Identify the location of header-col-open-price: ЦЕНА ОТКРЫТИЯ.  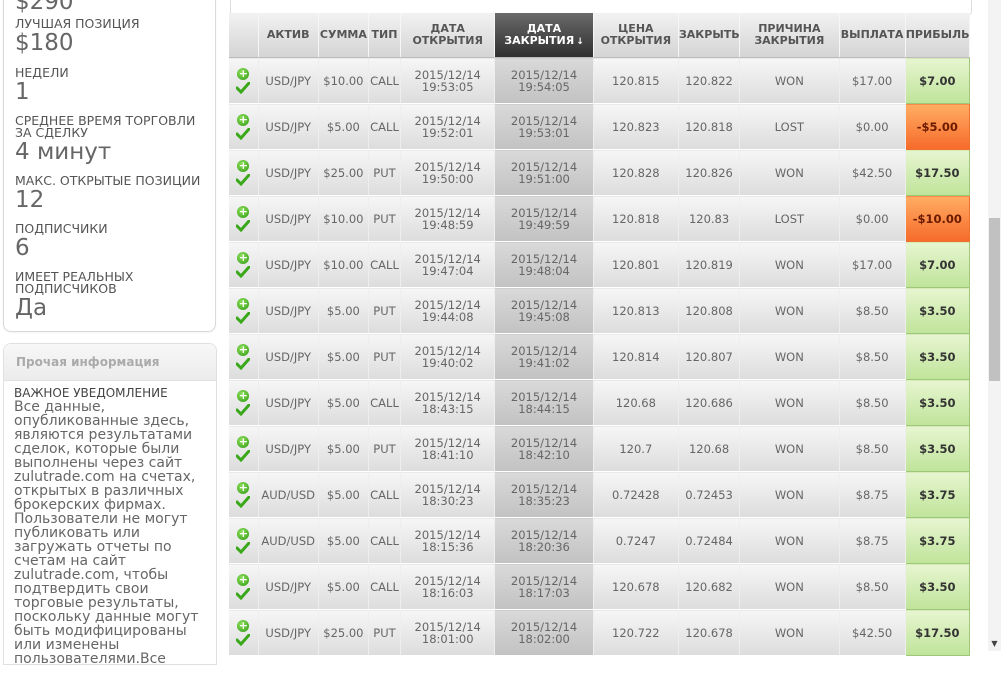
(636, 35).